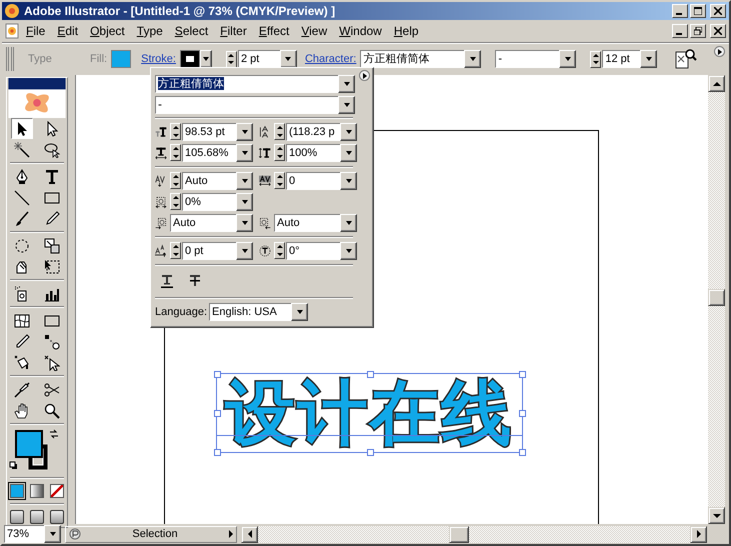 This screenshot has height=546, width=731. Describe the element at coordinates (259, 59) in the screenshot. I see `stroke-weight-field: 2 pt` at that location.